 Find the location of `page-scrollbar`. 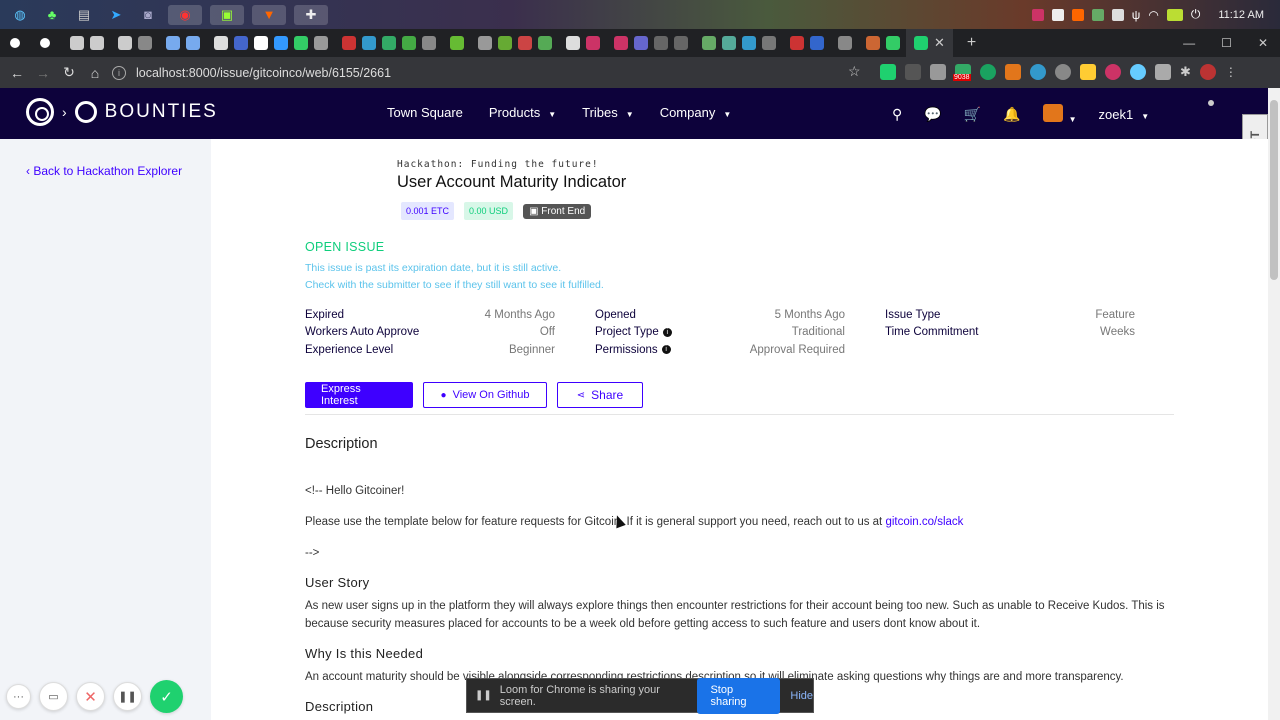

page-scrollbar is located at coordinates (1274, 404).